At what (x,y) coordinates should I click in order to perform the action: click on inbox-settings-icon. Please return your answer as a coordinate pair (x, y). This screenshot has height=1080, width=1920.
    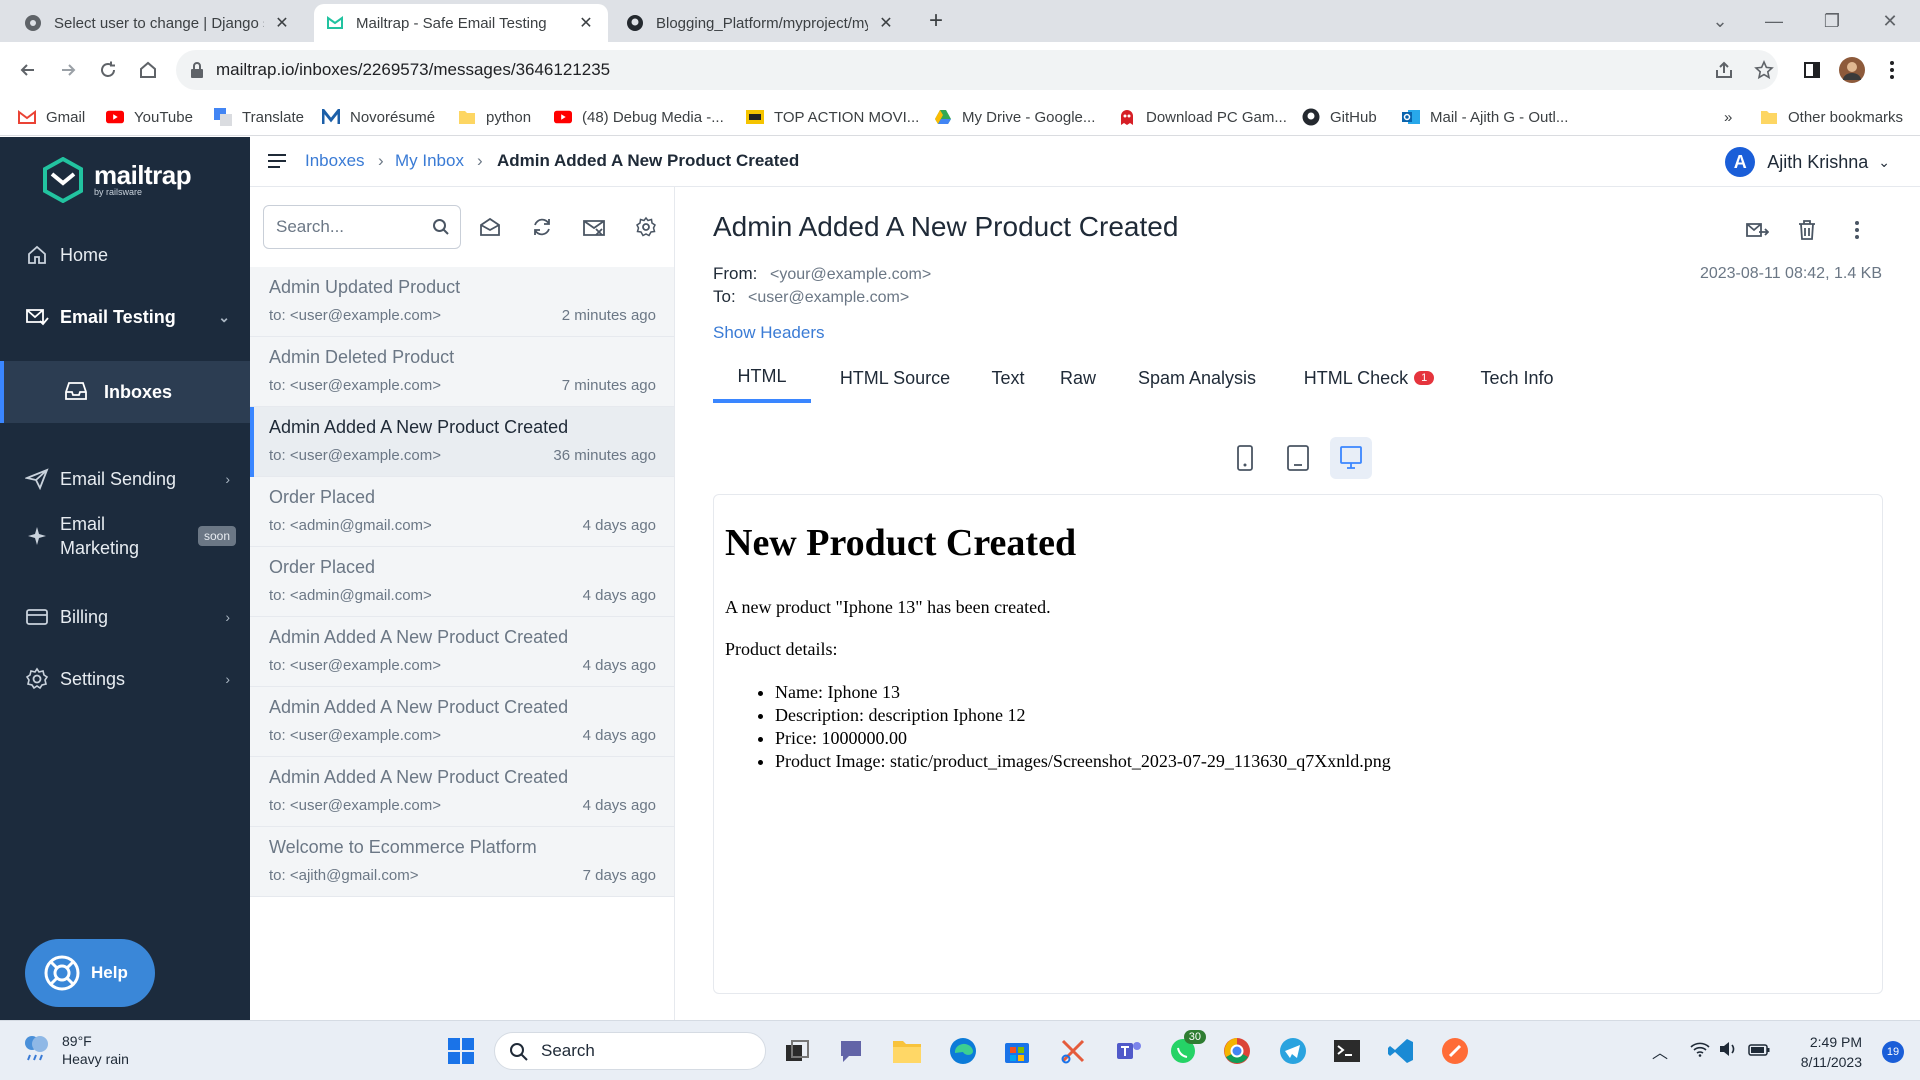
    Looking at the image, I should click on (646, 227).